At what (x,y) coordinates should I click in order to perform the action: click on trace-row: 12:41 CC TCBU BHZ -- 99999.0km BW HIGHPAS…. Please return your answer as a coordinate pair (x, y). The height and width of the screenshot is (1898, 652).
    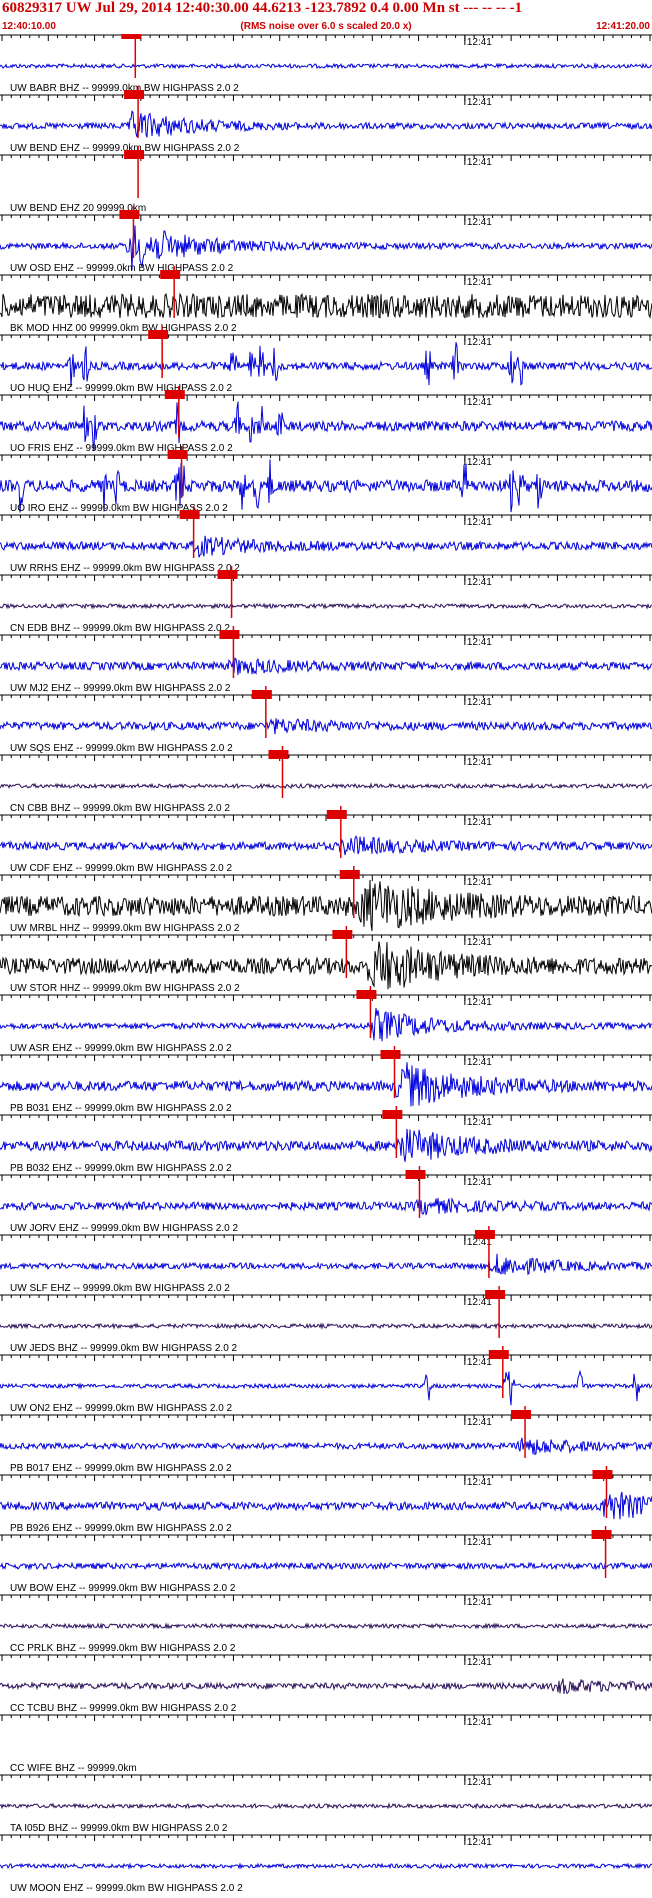
    Looking at the image, I should click on (326, 1684).